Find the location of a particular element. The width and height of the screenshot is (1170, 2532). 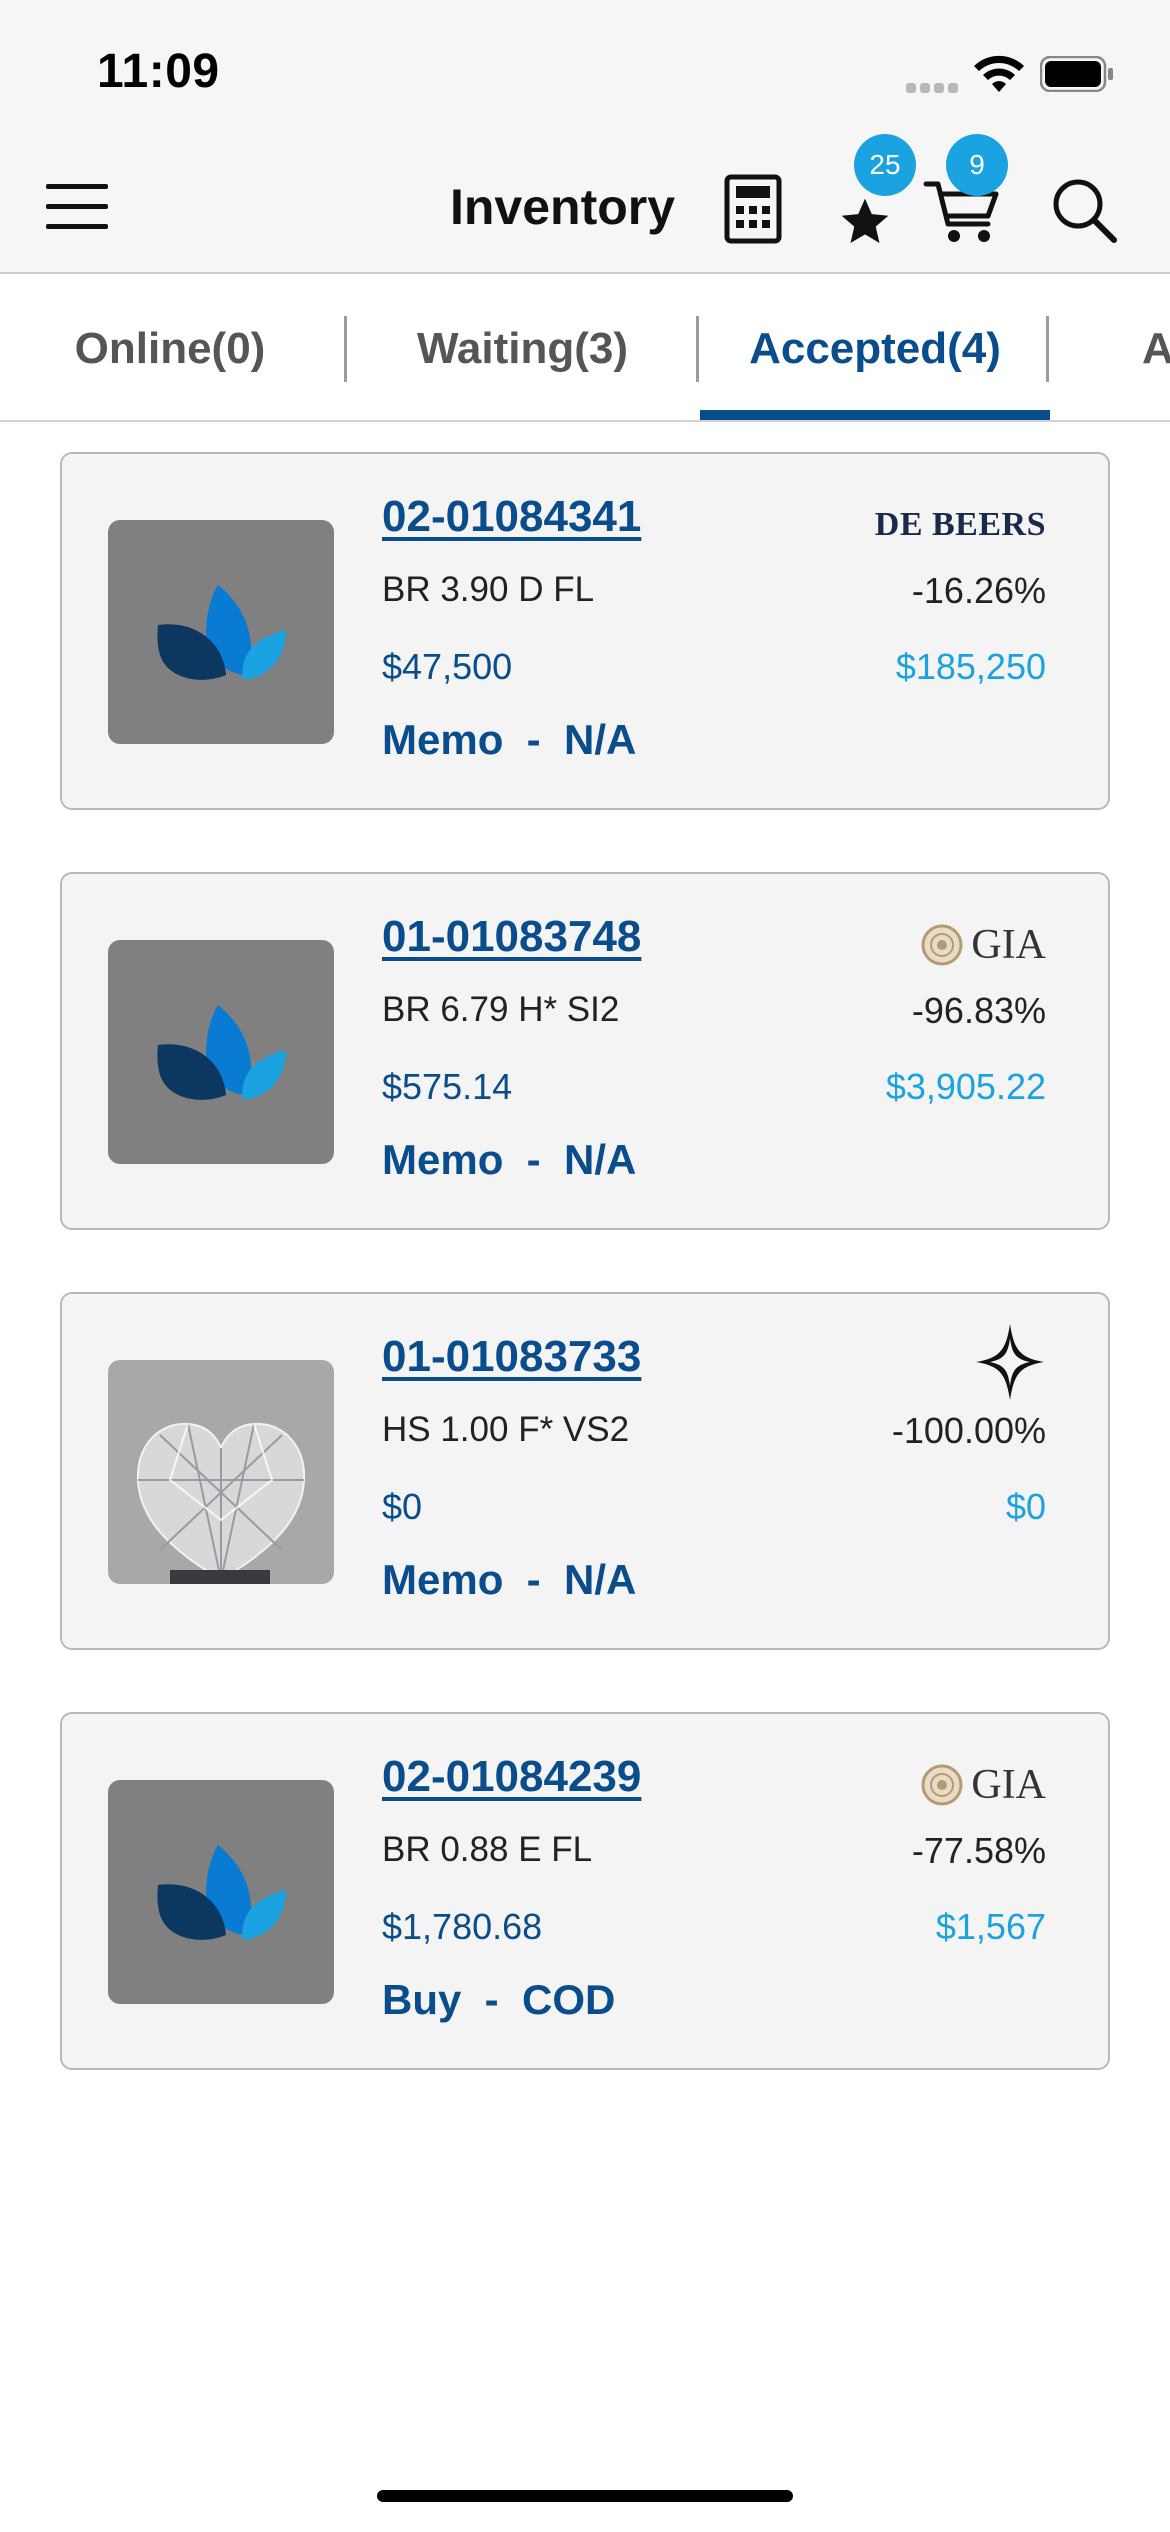

diamond-photo-thumbnail is located at coordinates (221, 1472).